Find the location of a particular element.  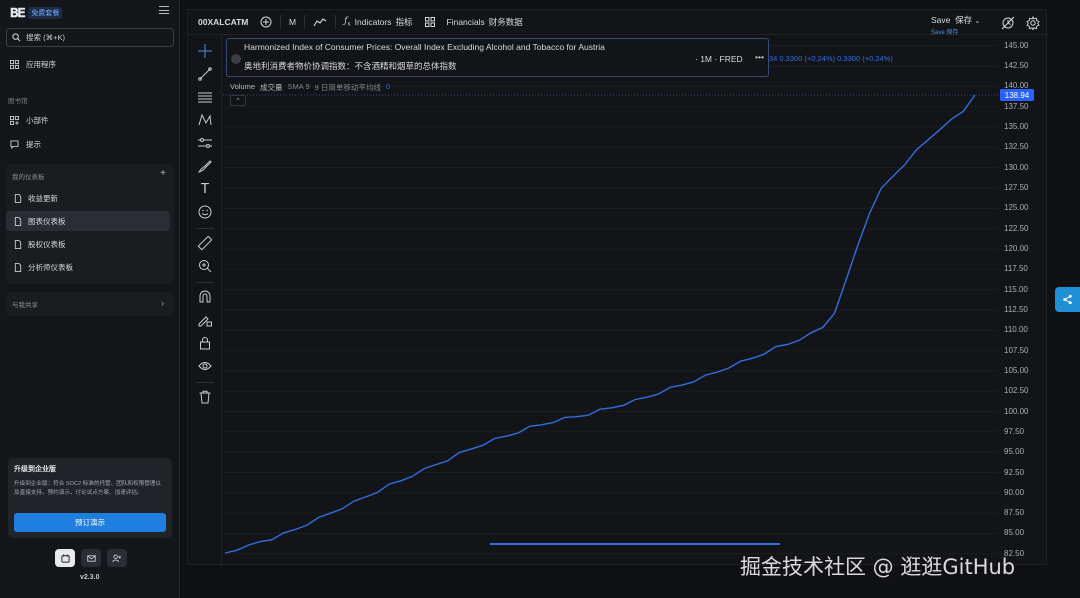

save-button: Save 保存 ⌄ Save 保存 is located at coordinates (955, 25).